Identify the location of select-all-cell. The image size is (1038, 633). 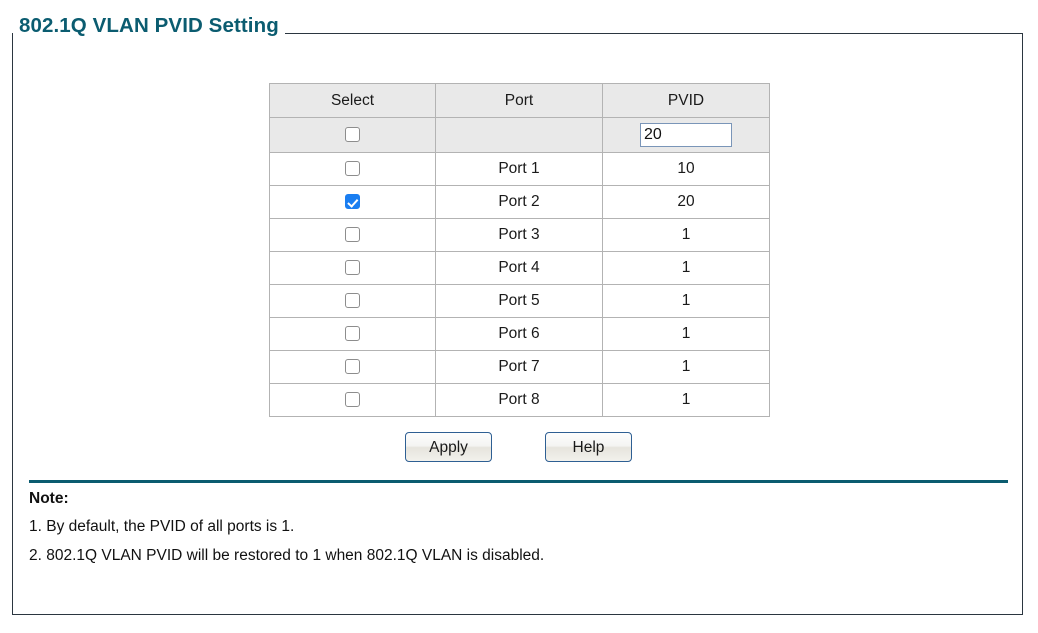
(352, 135).